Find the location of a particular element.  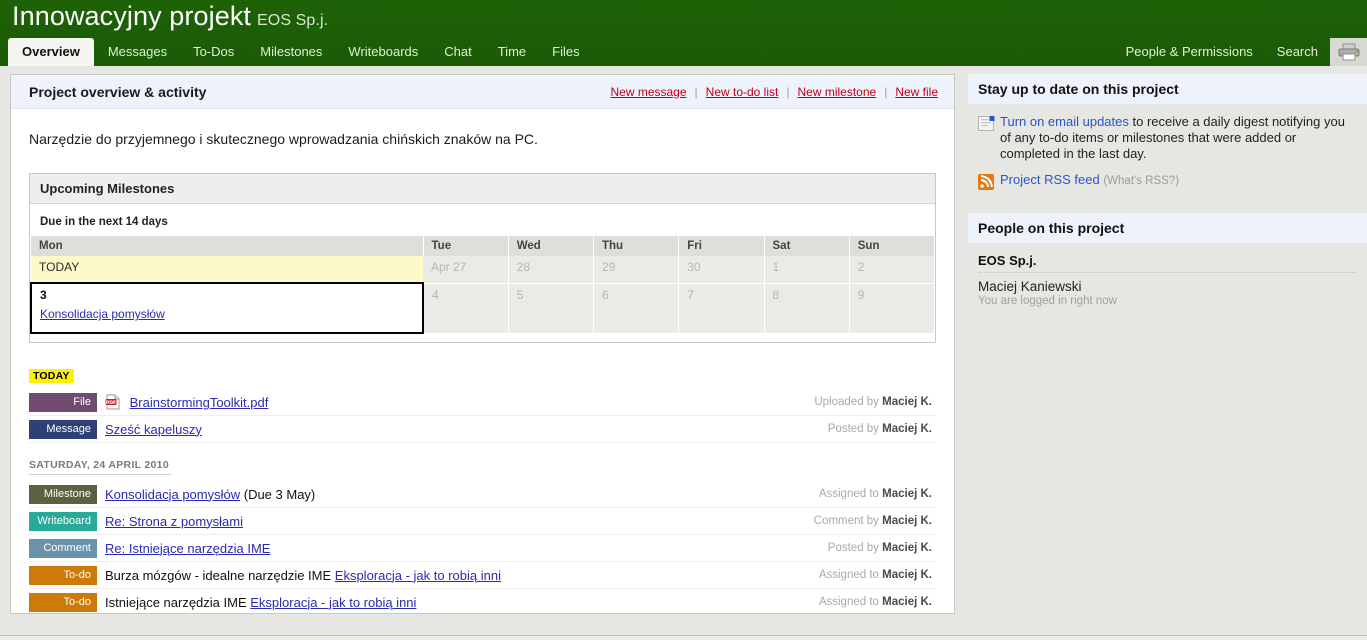

nav-label: Search is located at coordinates (1297, 51).